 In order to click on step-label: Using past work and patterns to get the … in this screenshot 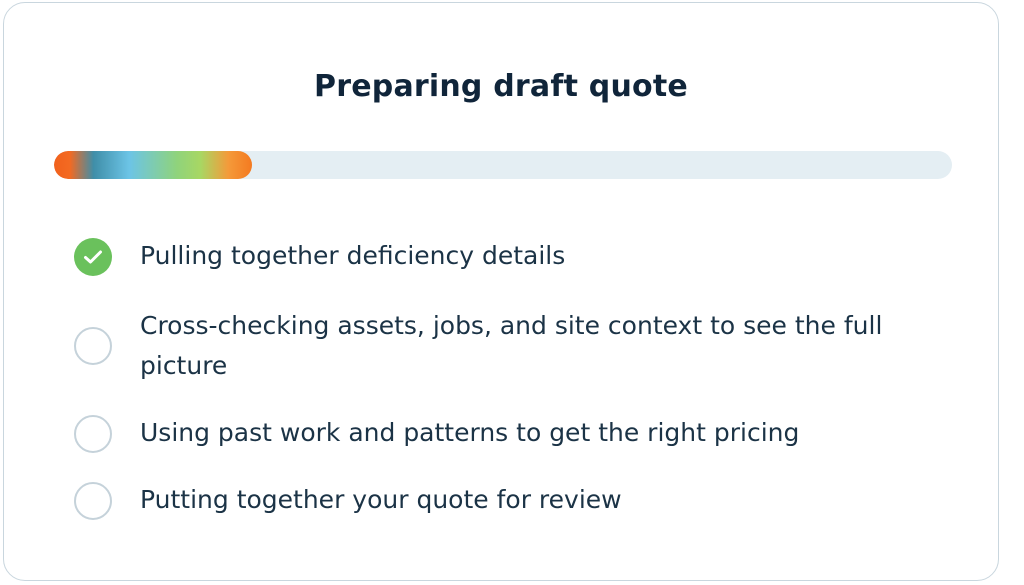, I will do `click(470, 432)`.